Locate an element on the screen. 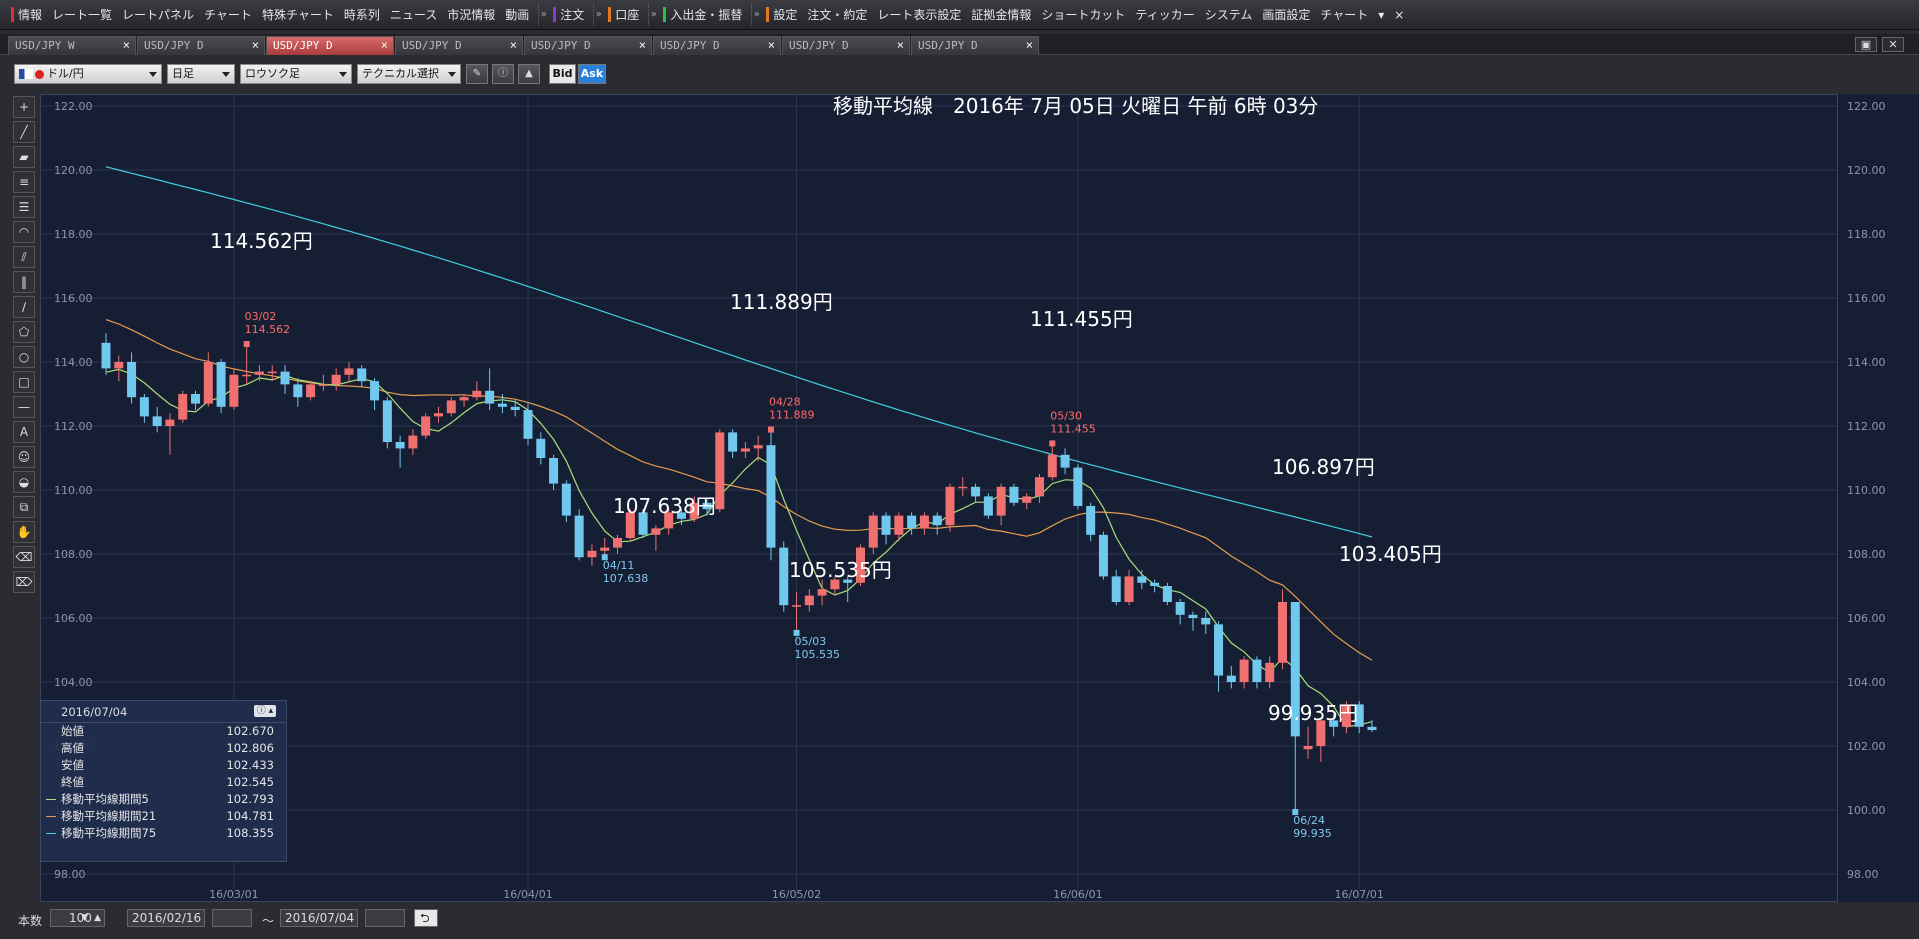 The height and width of the screenshot is (939, 1919). menu-item-19: 画面設定 is located at coordinates (1286, 15).